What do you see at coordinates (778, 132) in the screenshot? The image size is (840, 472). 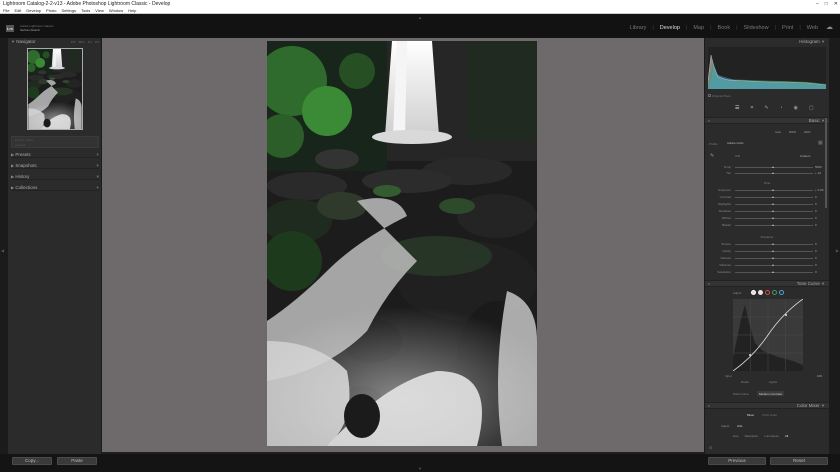 I see `auto-button: Auto` at bounding box center [778, 132].